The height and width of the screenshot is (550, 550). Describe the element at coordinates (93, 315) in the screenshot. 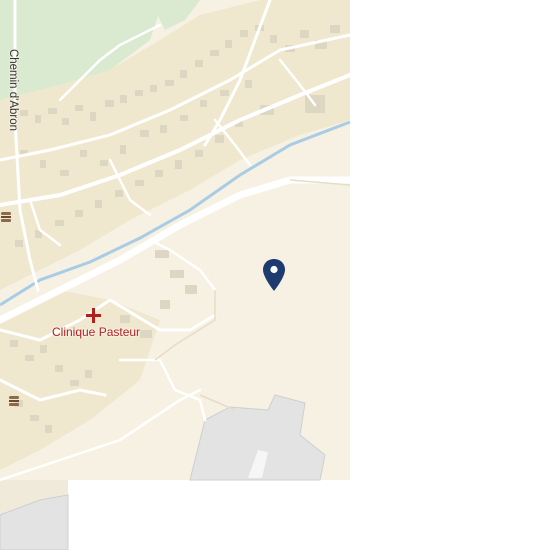

I see `medical-cross-icon` at that location.